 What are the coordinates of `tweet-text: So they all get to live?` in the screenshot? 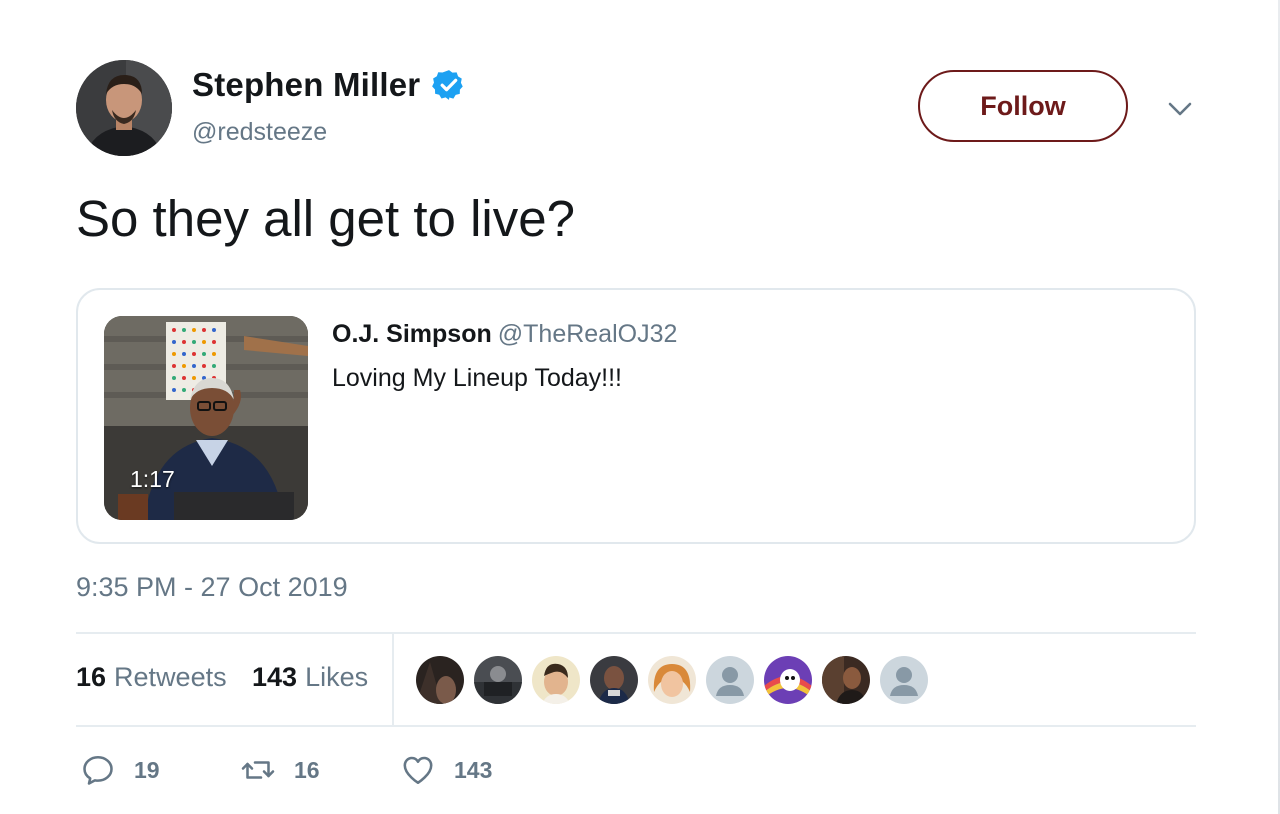 It's located at (325, 218).